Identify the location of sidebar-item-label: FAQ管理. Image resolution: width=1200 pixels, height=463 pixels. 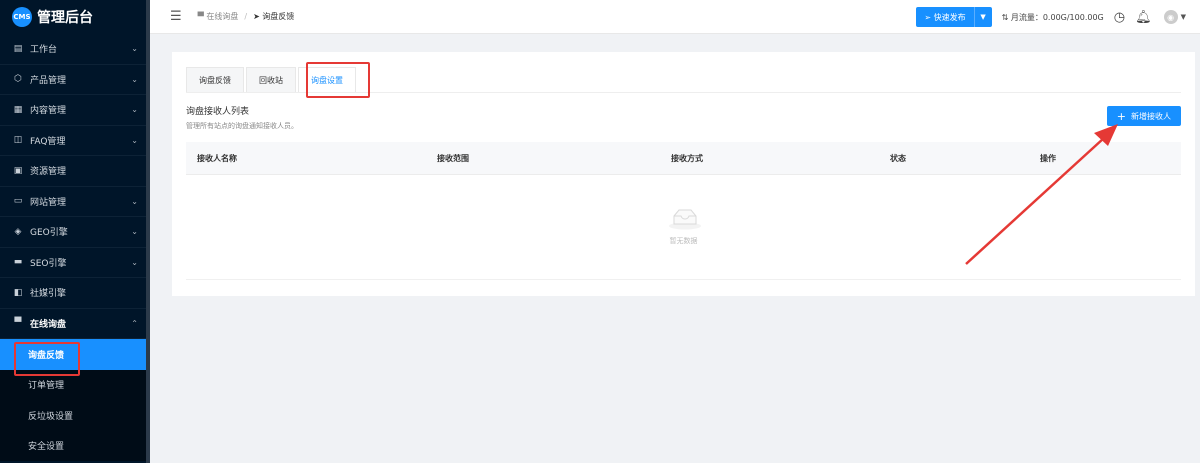
(48, 141).